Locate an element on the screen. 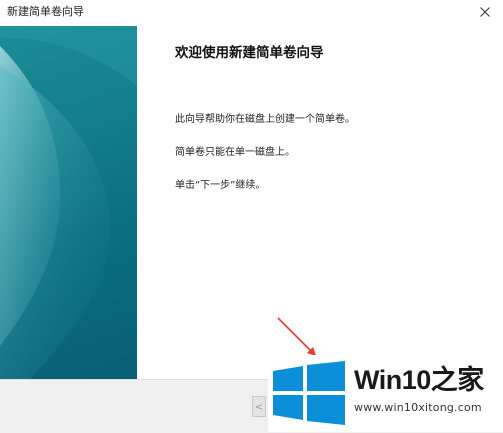 This screenshot has height=433, width=503. title-bar: 新建简单卷向导 is located at coordinates (251, 12).